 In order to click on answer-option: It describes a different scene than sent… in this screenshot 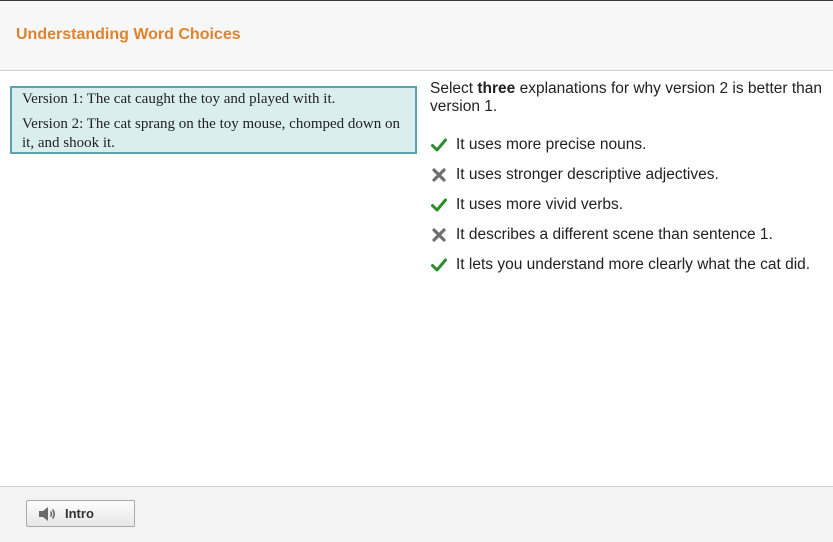, I will do `click(630, 235)`.